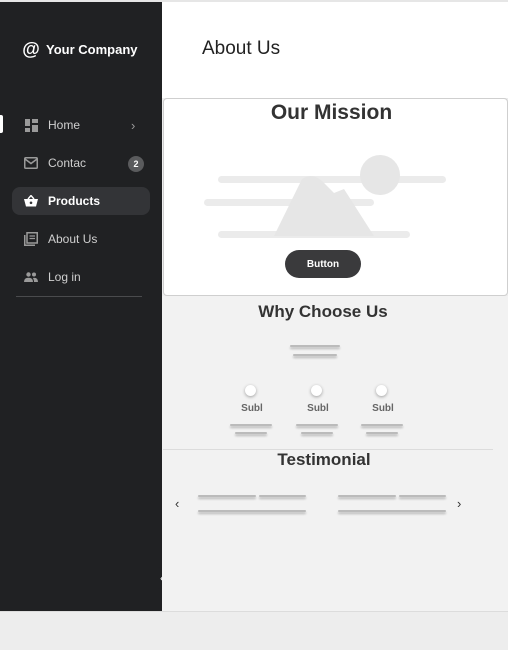  Describe the element at coordinates (64, 277) in the screenshot. I see `sidebar-item-label: Log in` at that location.